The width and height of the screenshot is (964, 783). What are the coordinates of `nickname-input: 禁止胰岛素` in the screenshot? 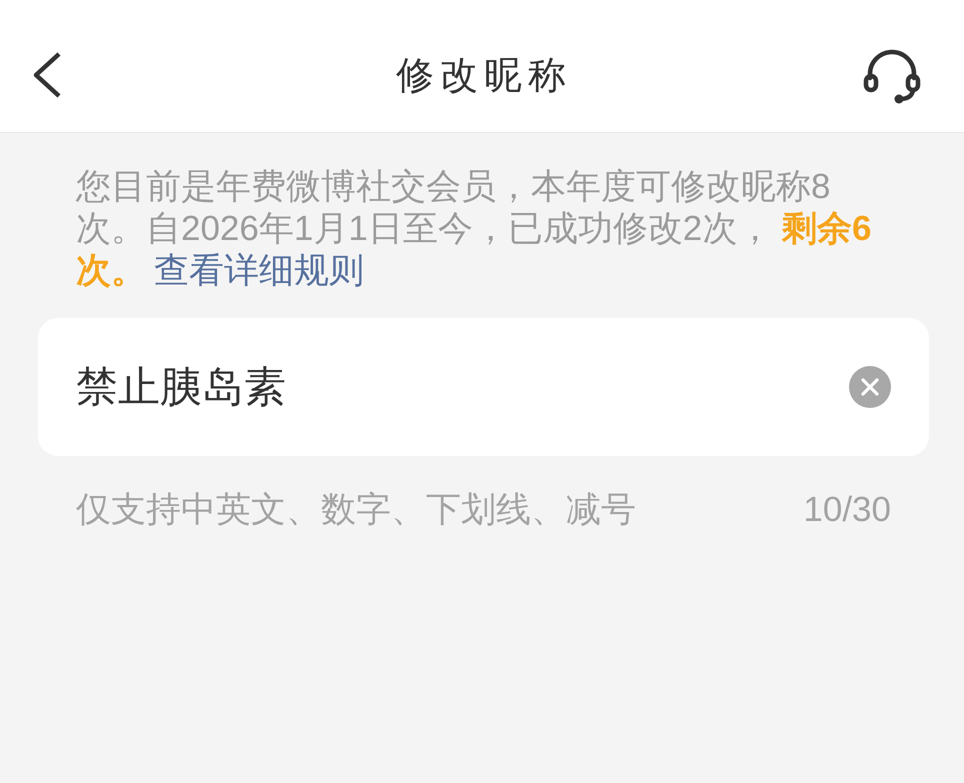 It's located at (462, 387).